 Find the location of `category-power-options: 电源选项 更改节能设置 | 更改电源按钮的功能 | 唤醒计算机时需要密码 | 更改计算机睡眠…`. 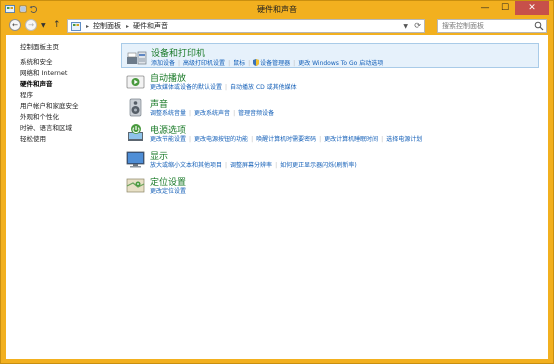

category-power-options: 电源选项 更改节能设置 | 更改电源按钮的功能 | 唤醒计算机时需要密码 | 更改计算机睡眠… is located at coordinates (330, 133).